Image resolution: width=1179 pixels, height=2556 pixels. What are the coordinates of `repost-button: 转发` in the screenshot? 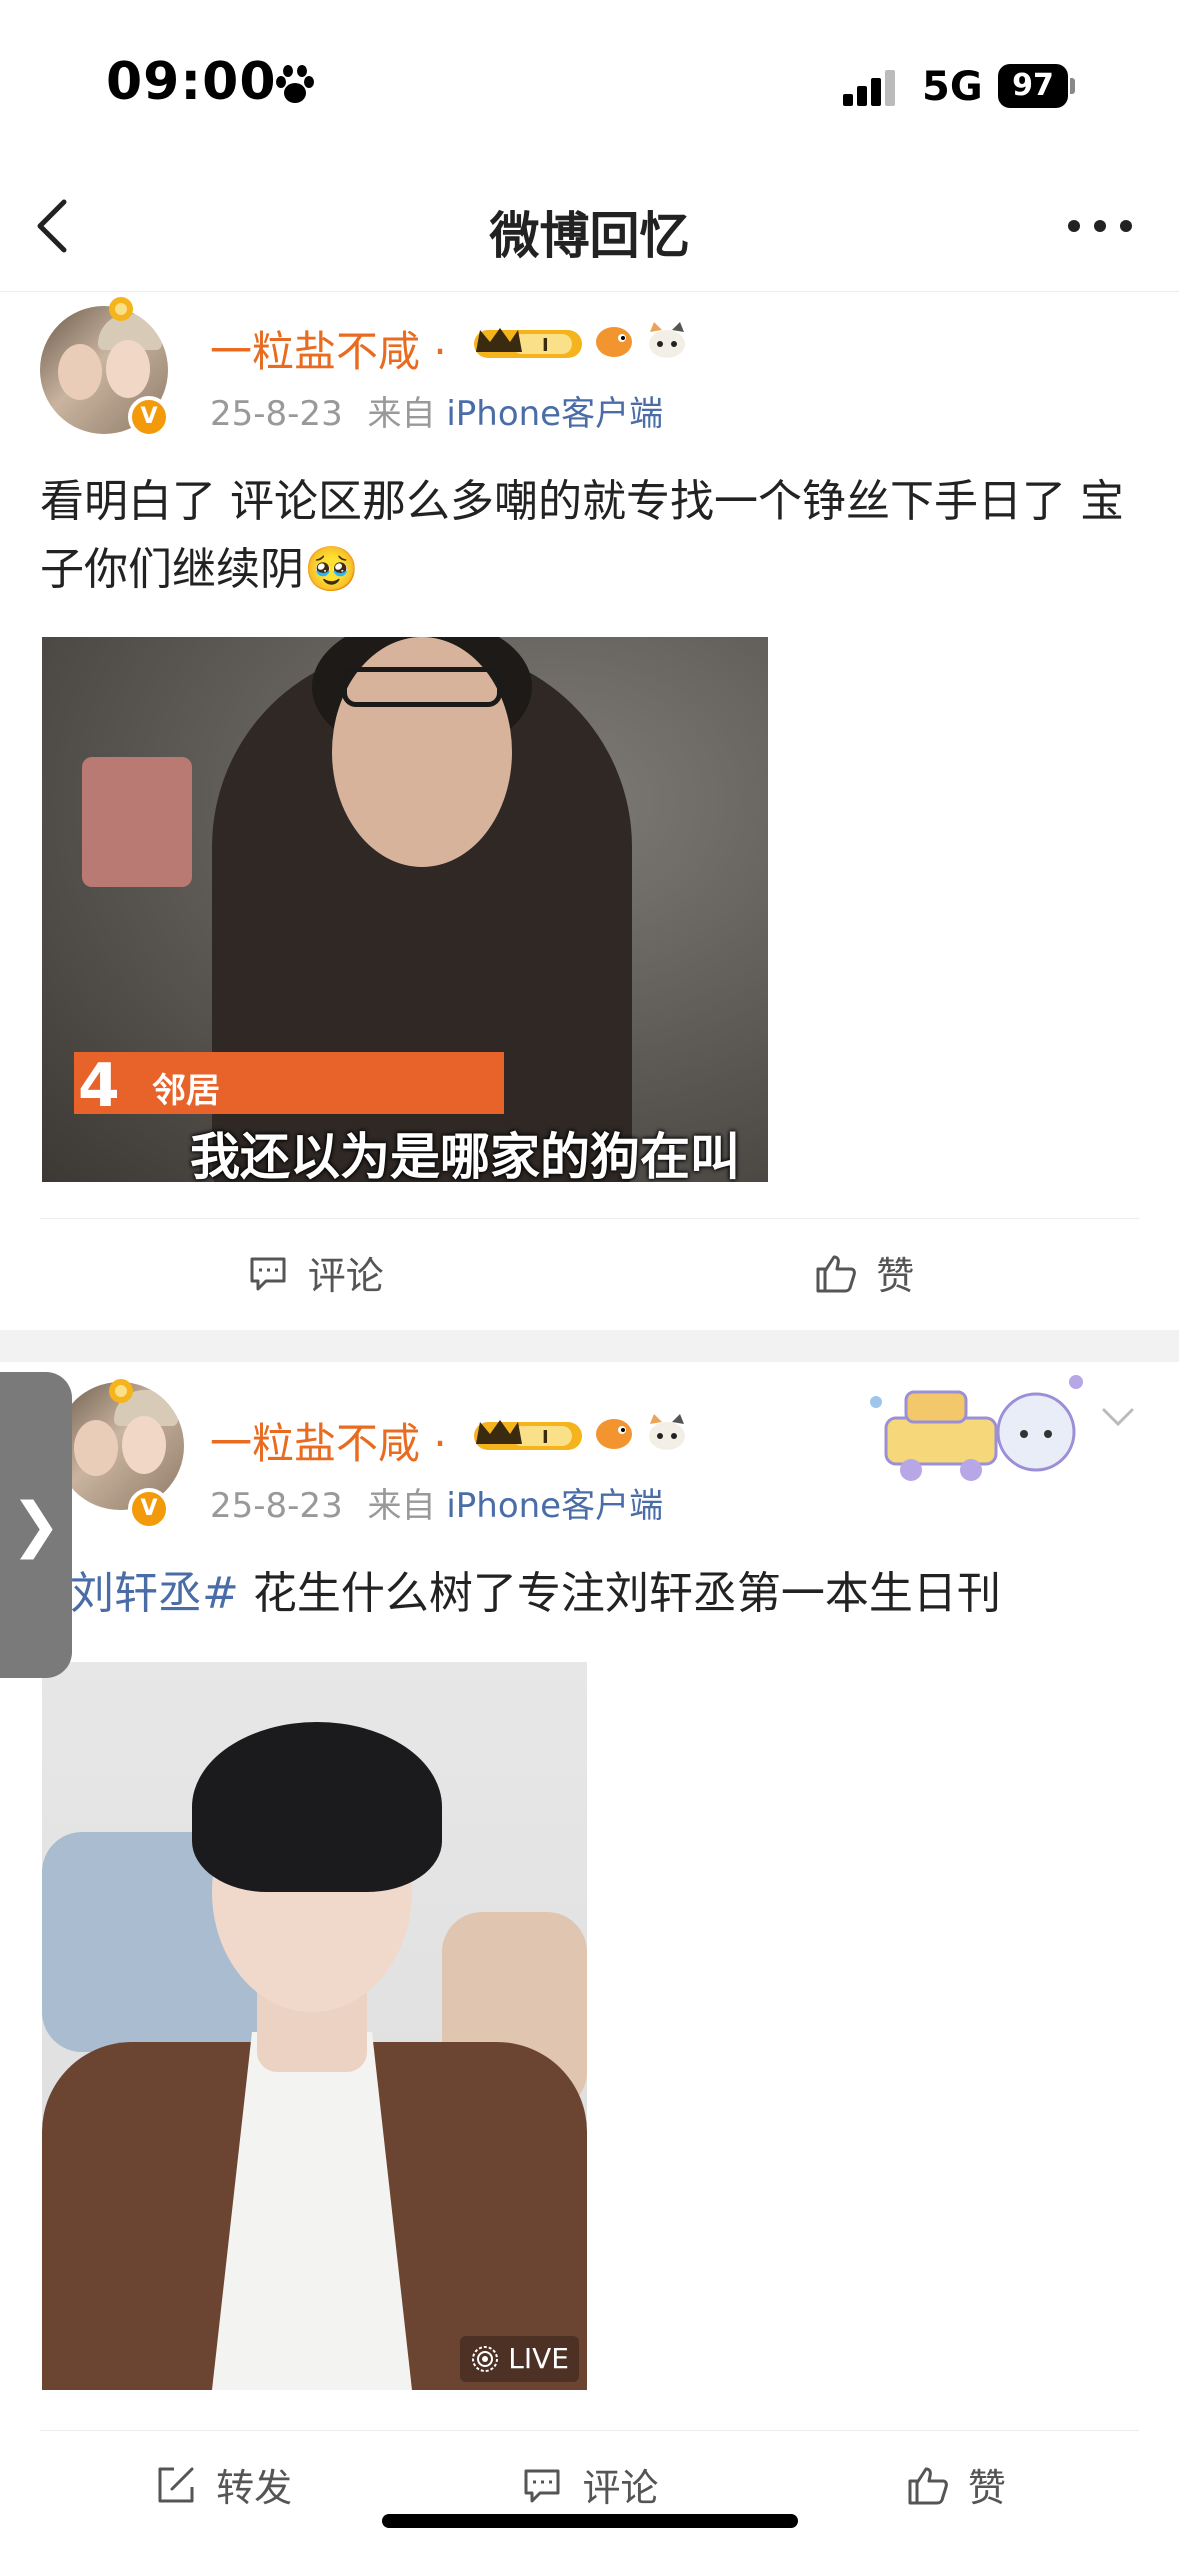 It's located at (223, 2484).